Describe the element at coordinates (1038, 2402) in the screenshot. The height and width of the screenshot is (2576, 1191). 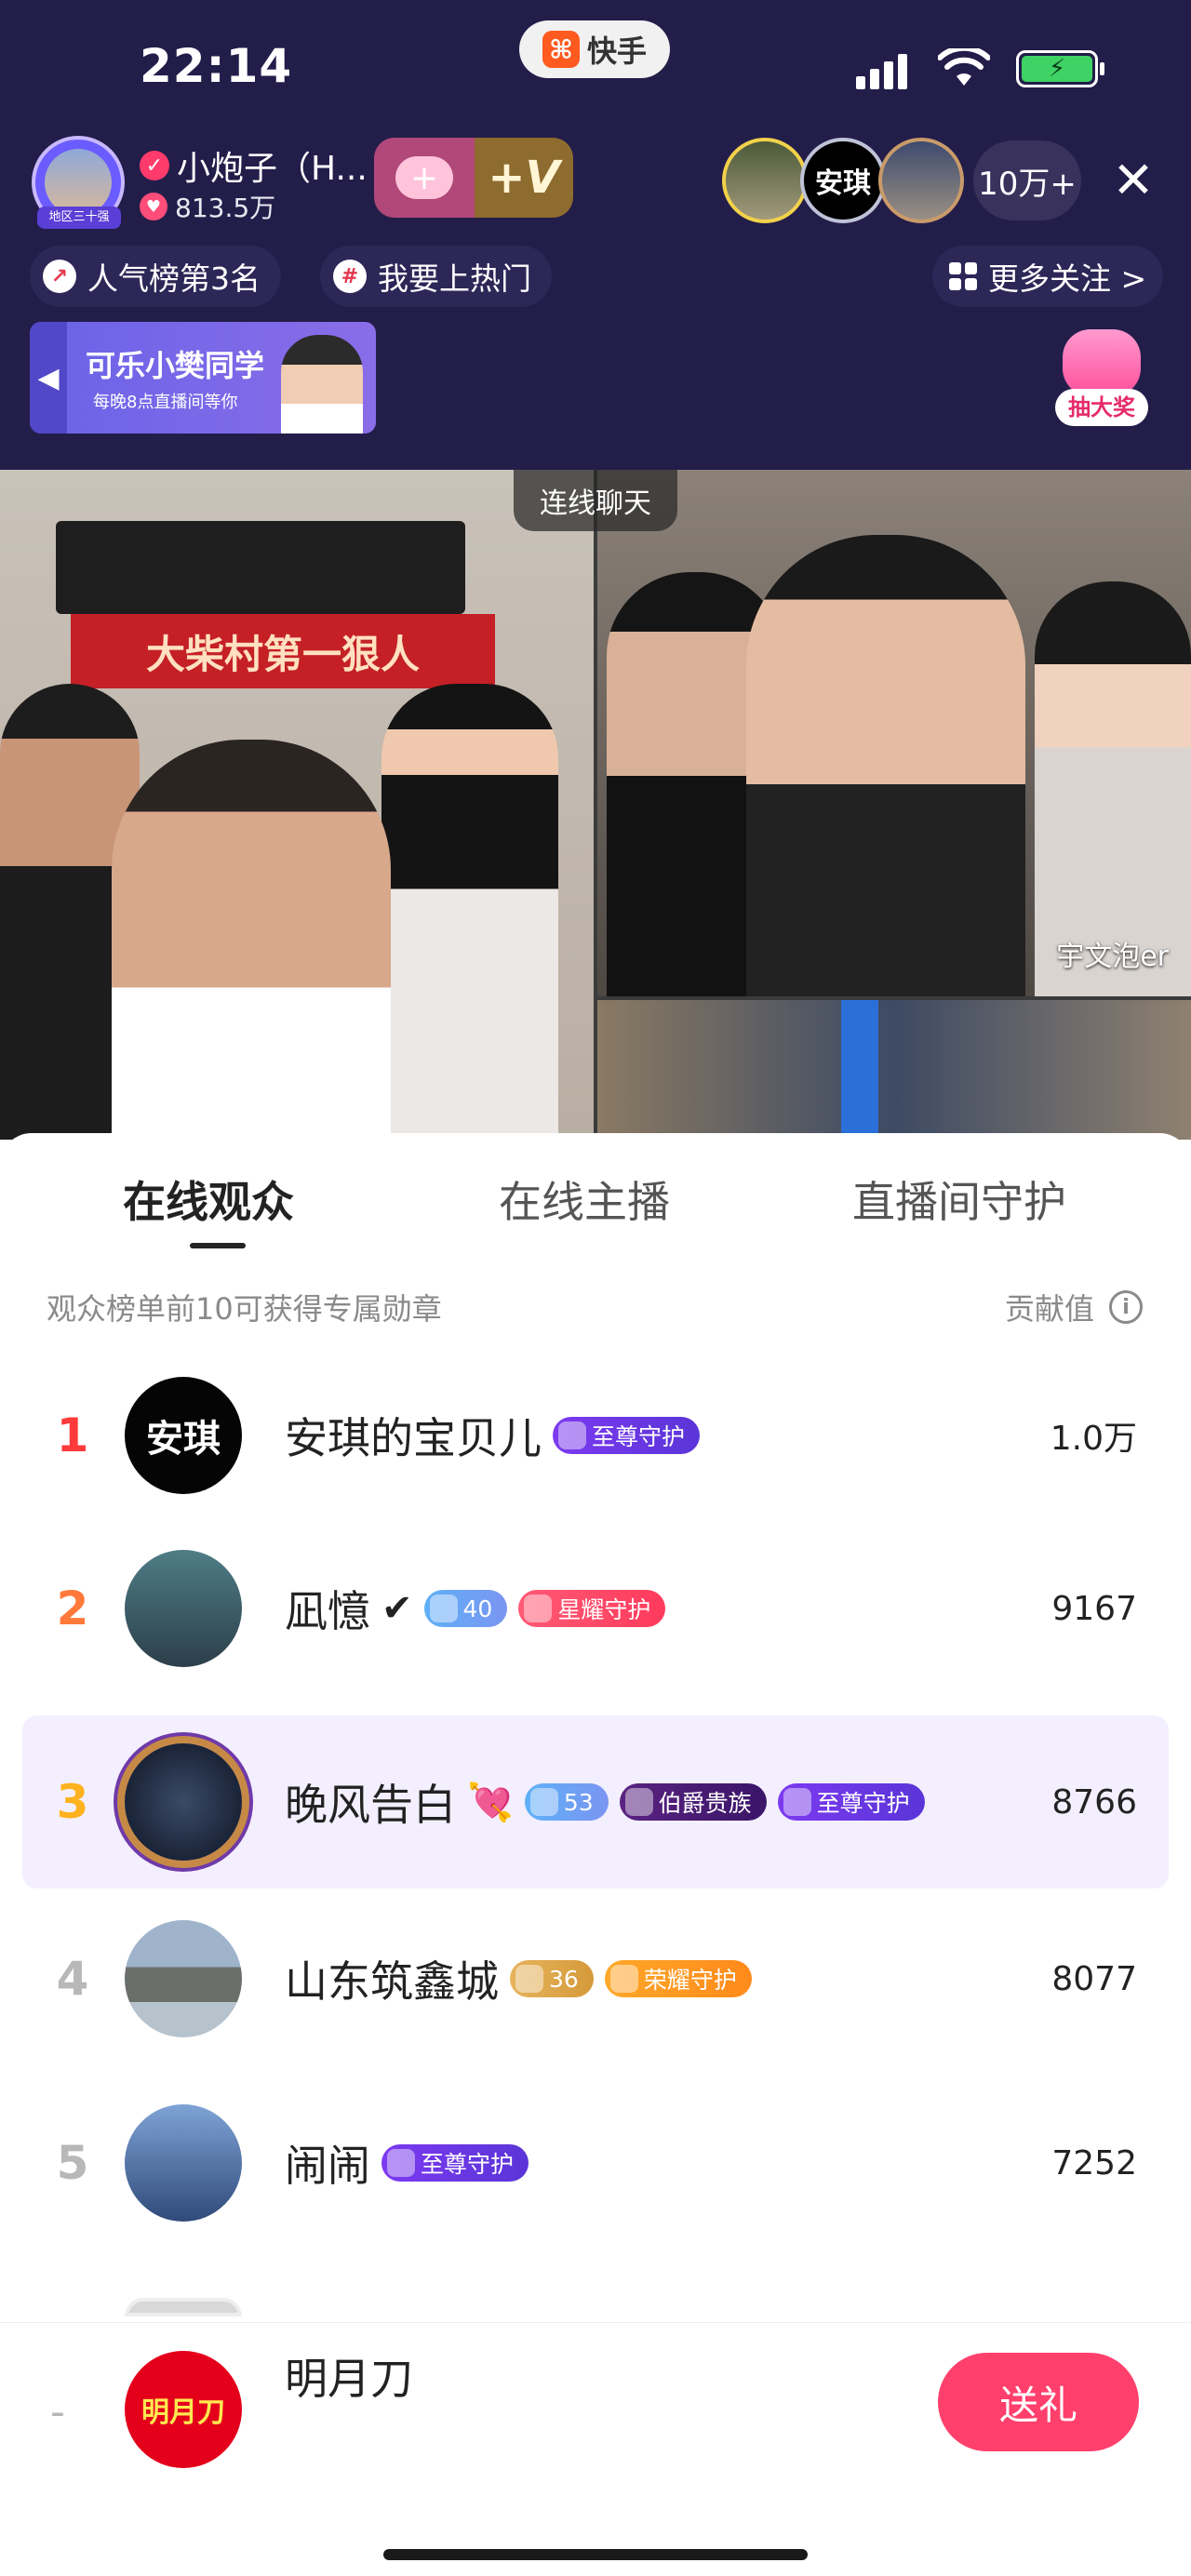
I see `send-gift-button: 送礼` at that location.